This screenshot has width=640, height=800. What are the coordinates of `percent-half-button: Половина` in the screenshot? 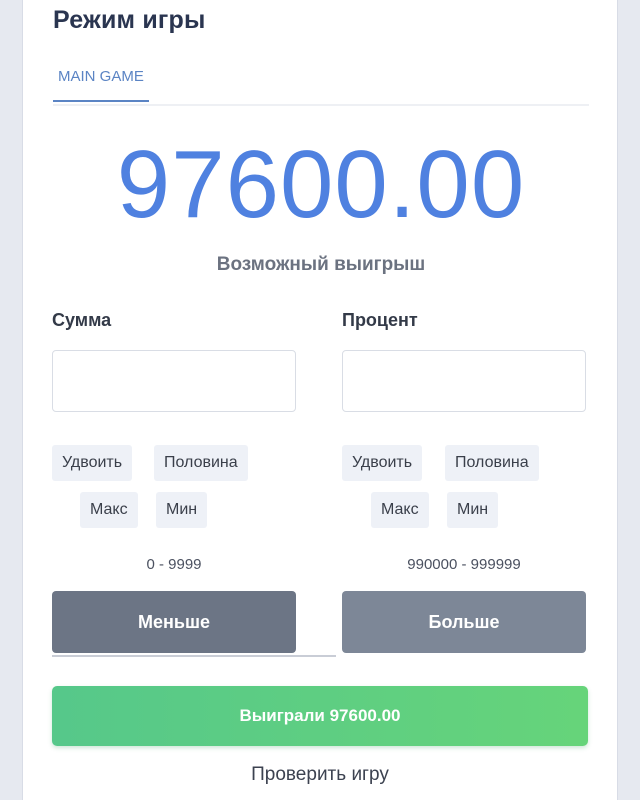 It's located at (492, 463).